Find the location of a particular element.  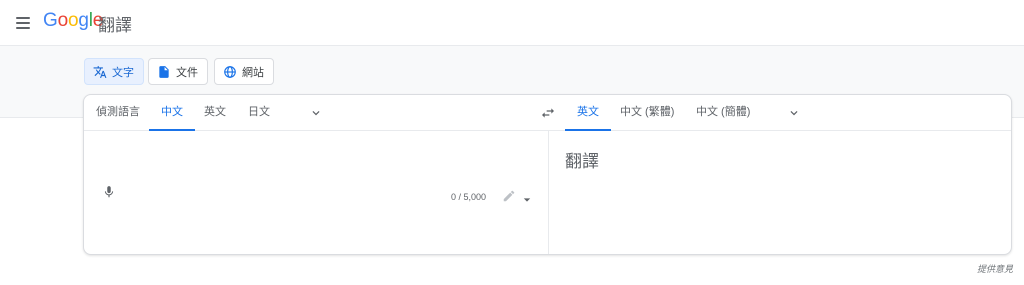

source-lang-more-chevron-down-icon is located at coordinates (316, 113).